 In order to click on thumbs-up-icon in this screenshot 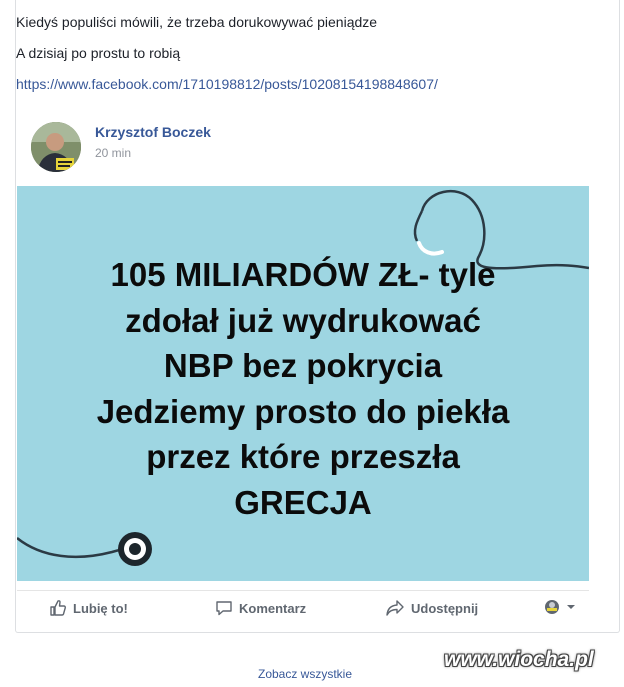, I will do `click(58, 608)`.